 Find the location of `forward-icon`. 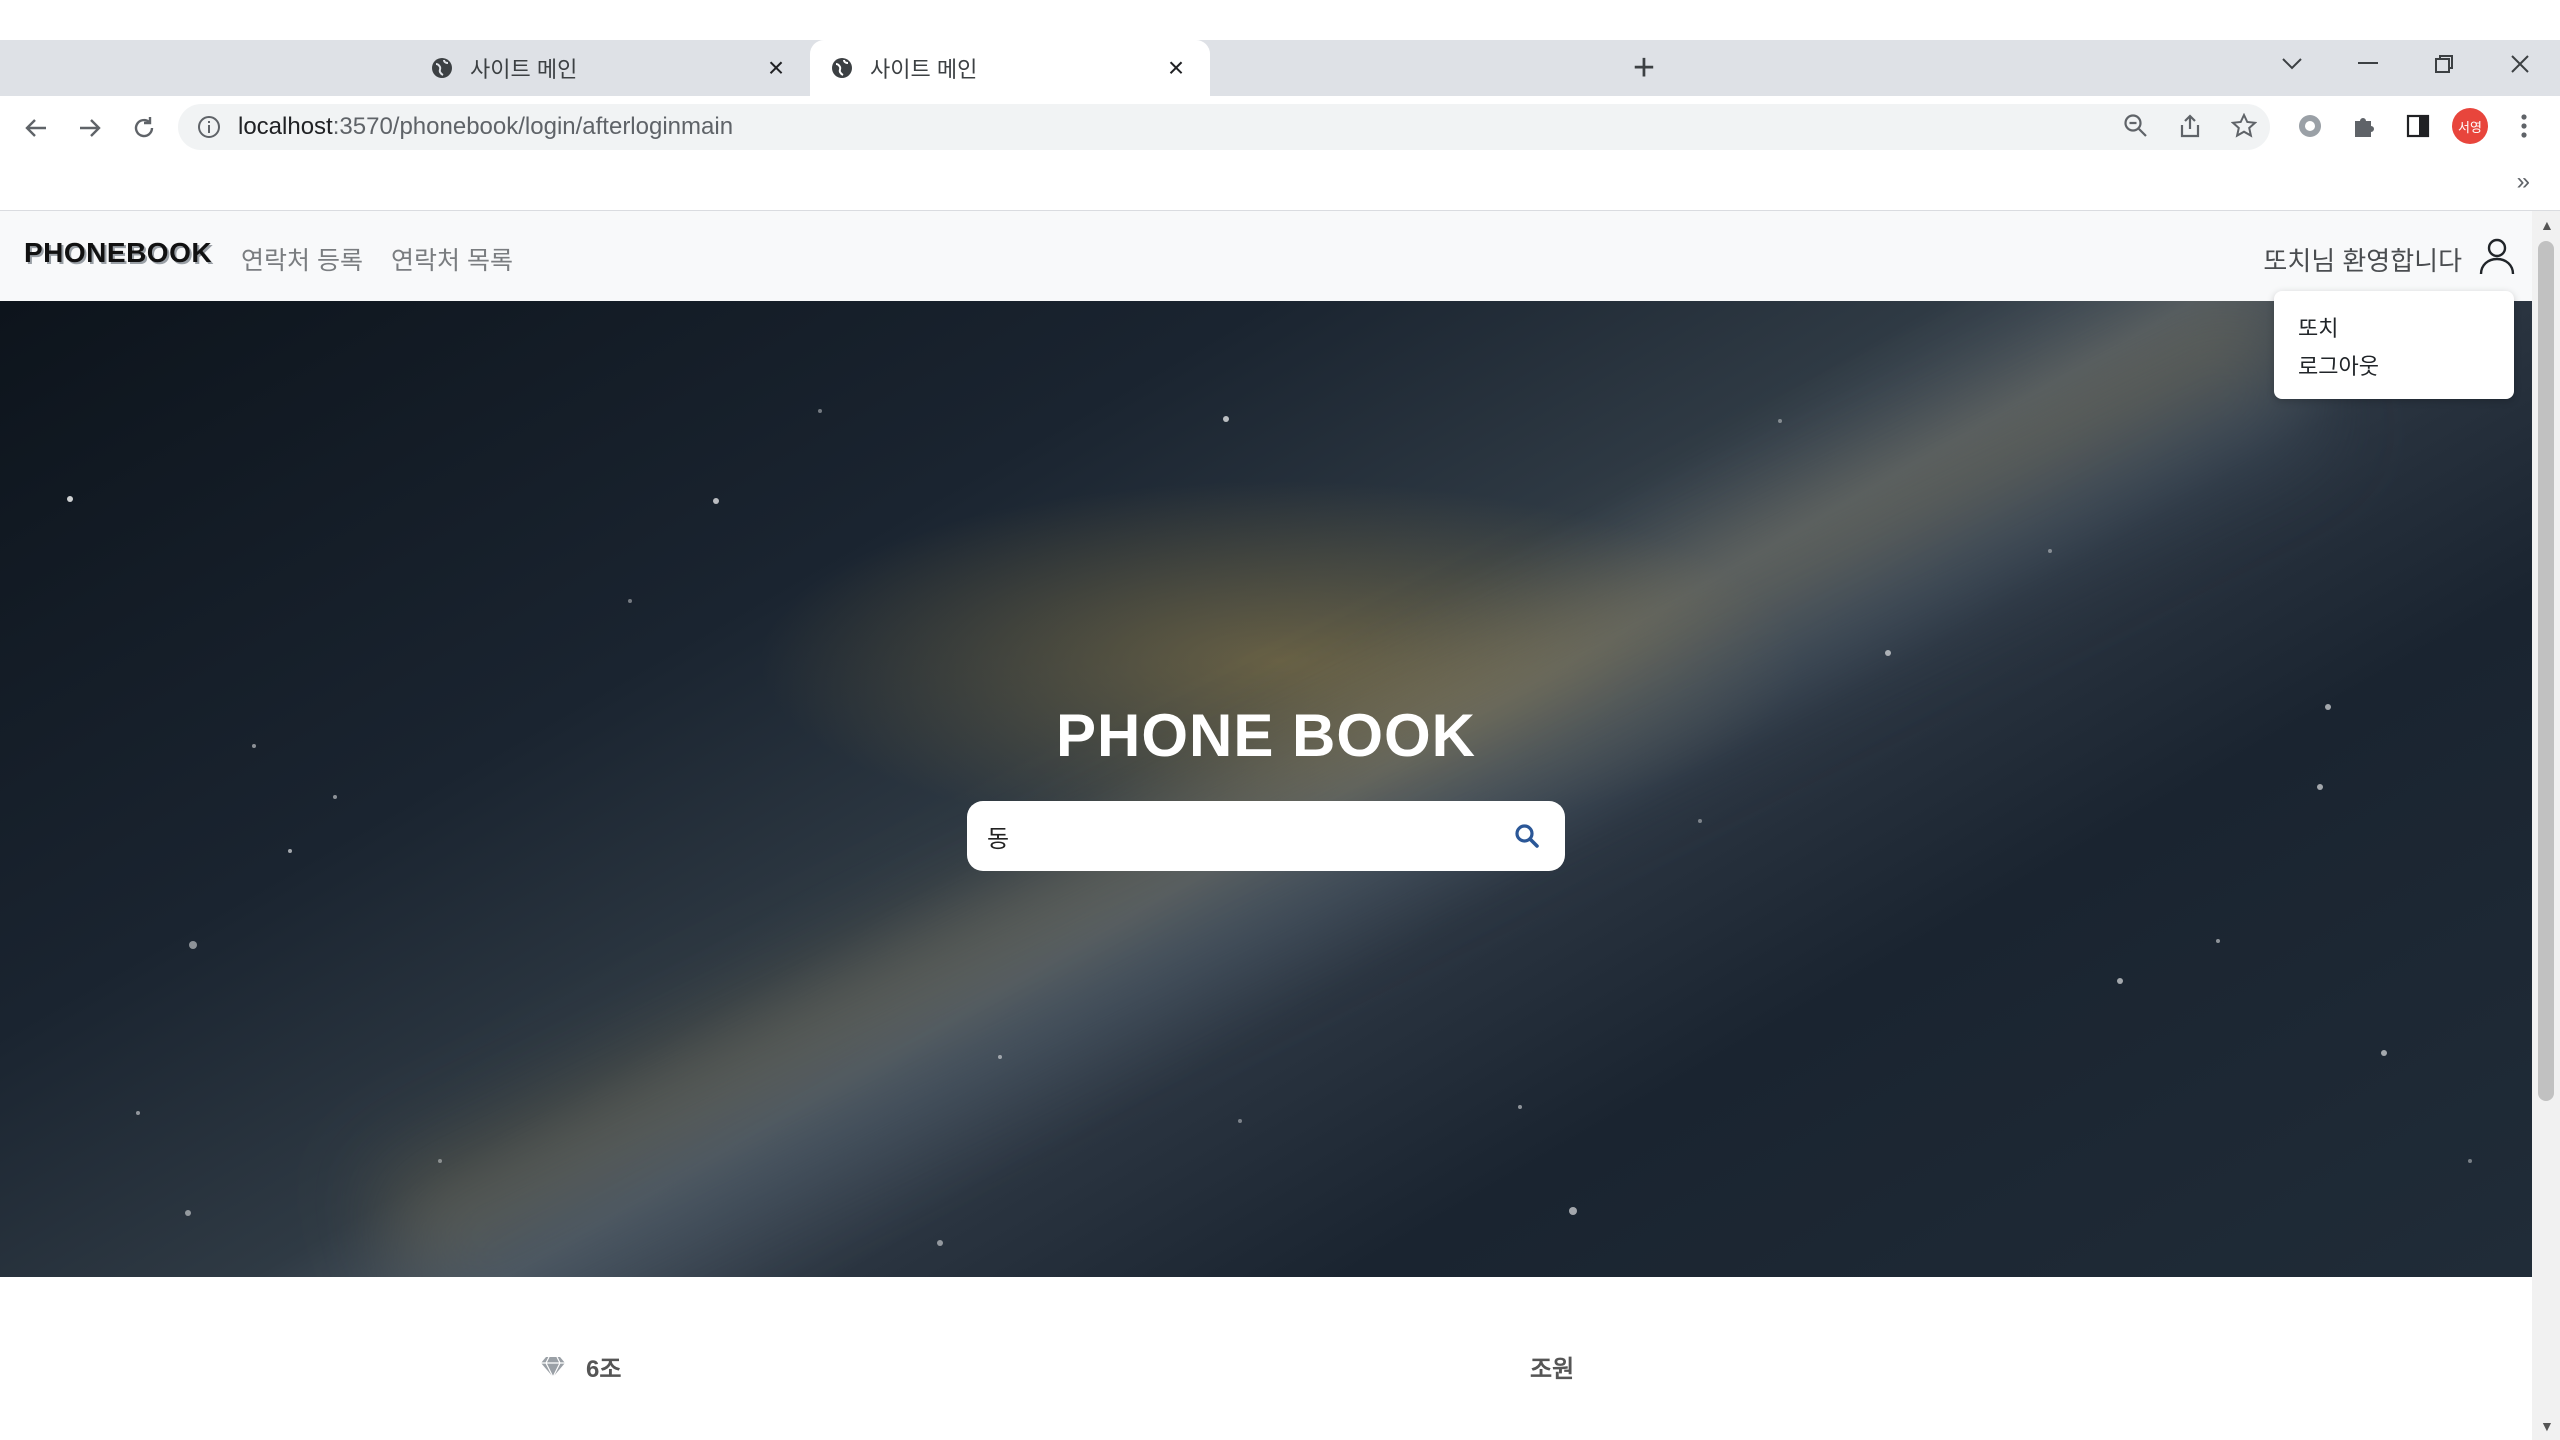

forward-icon is located at coordinates (90, 128).